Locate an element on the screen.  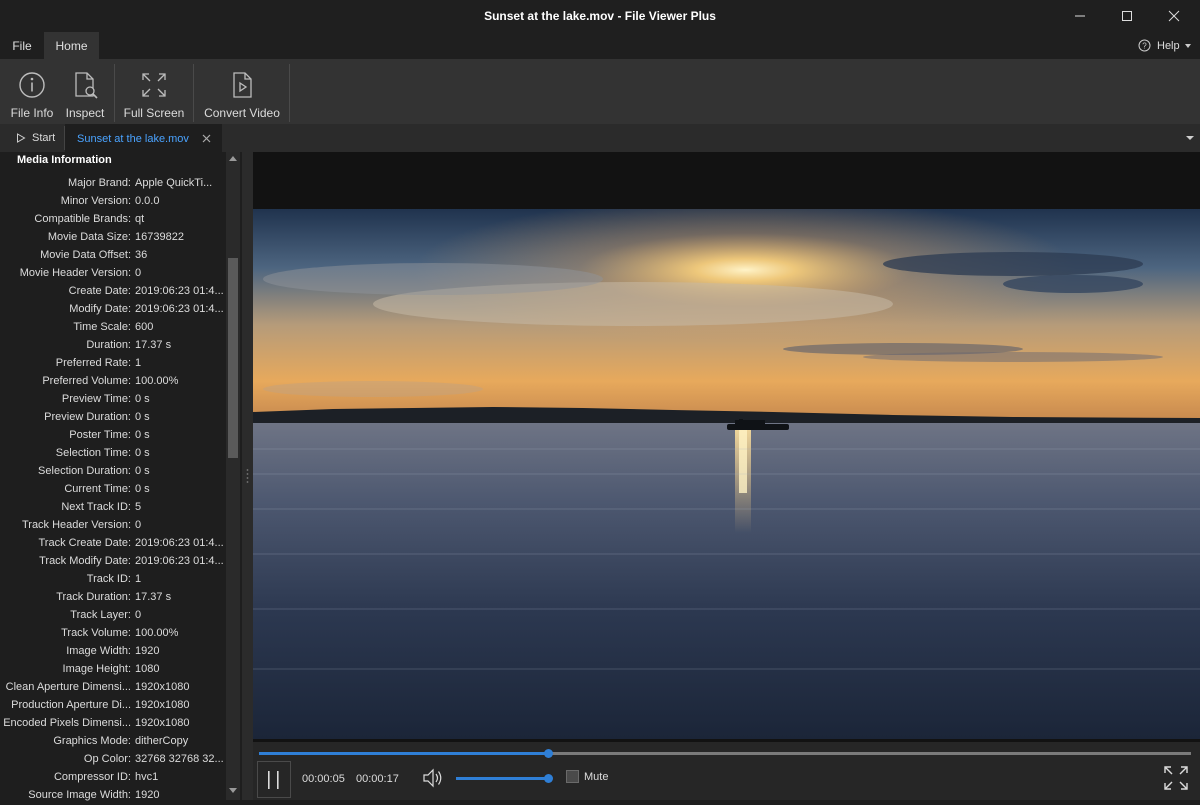
volume-slider is located at coordinates (502, 778).